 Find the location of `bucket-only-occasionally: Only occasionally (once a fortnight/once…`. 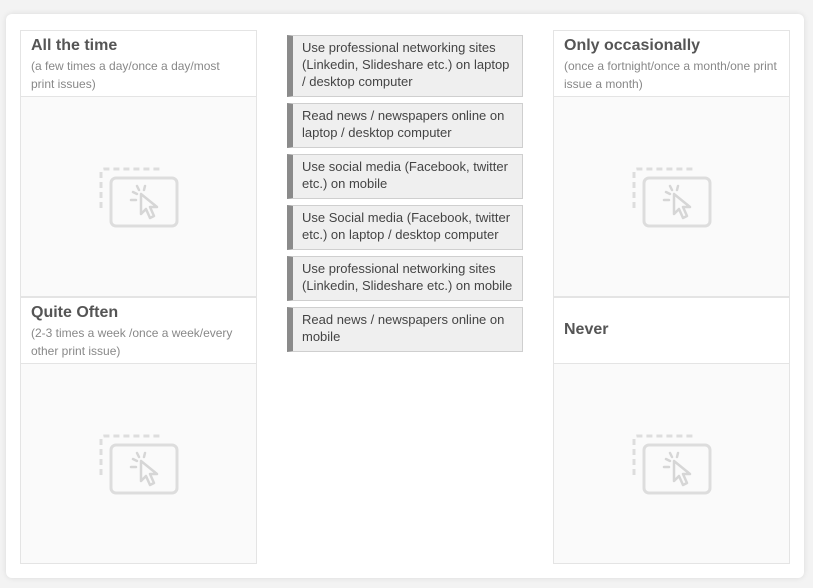

bucket-only-occasionally: Only occasionally (once a fortnight/once… is located at coordinates (671, 163).